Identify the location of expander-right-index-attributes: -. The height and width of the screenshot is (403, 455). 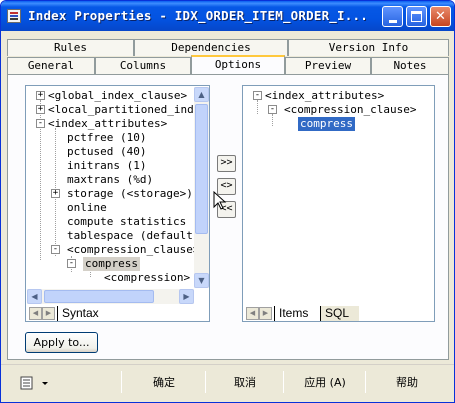
(257, 95).